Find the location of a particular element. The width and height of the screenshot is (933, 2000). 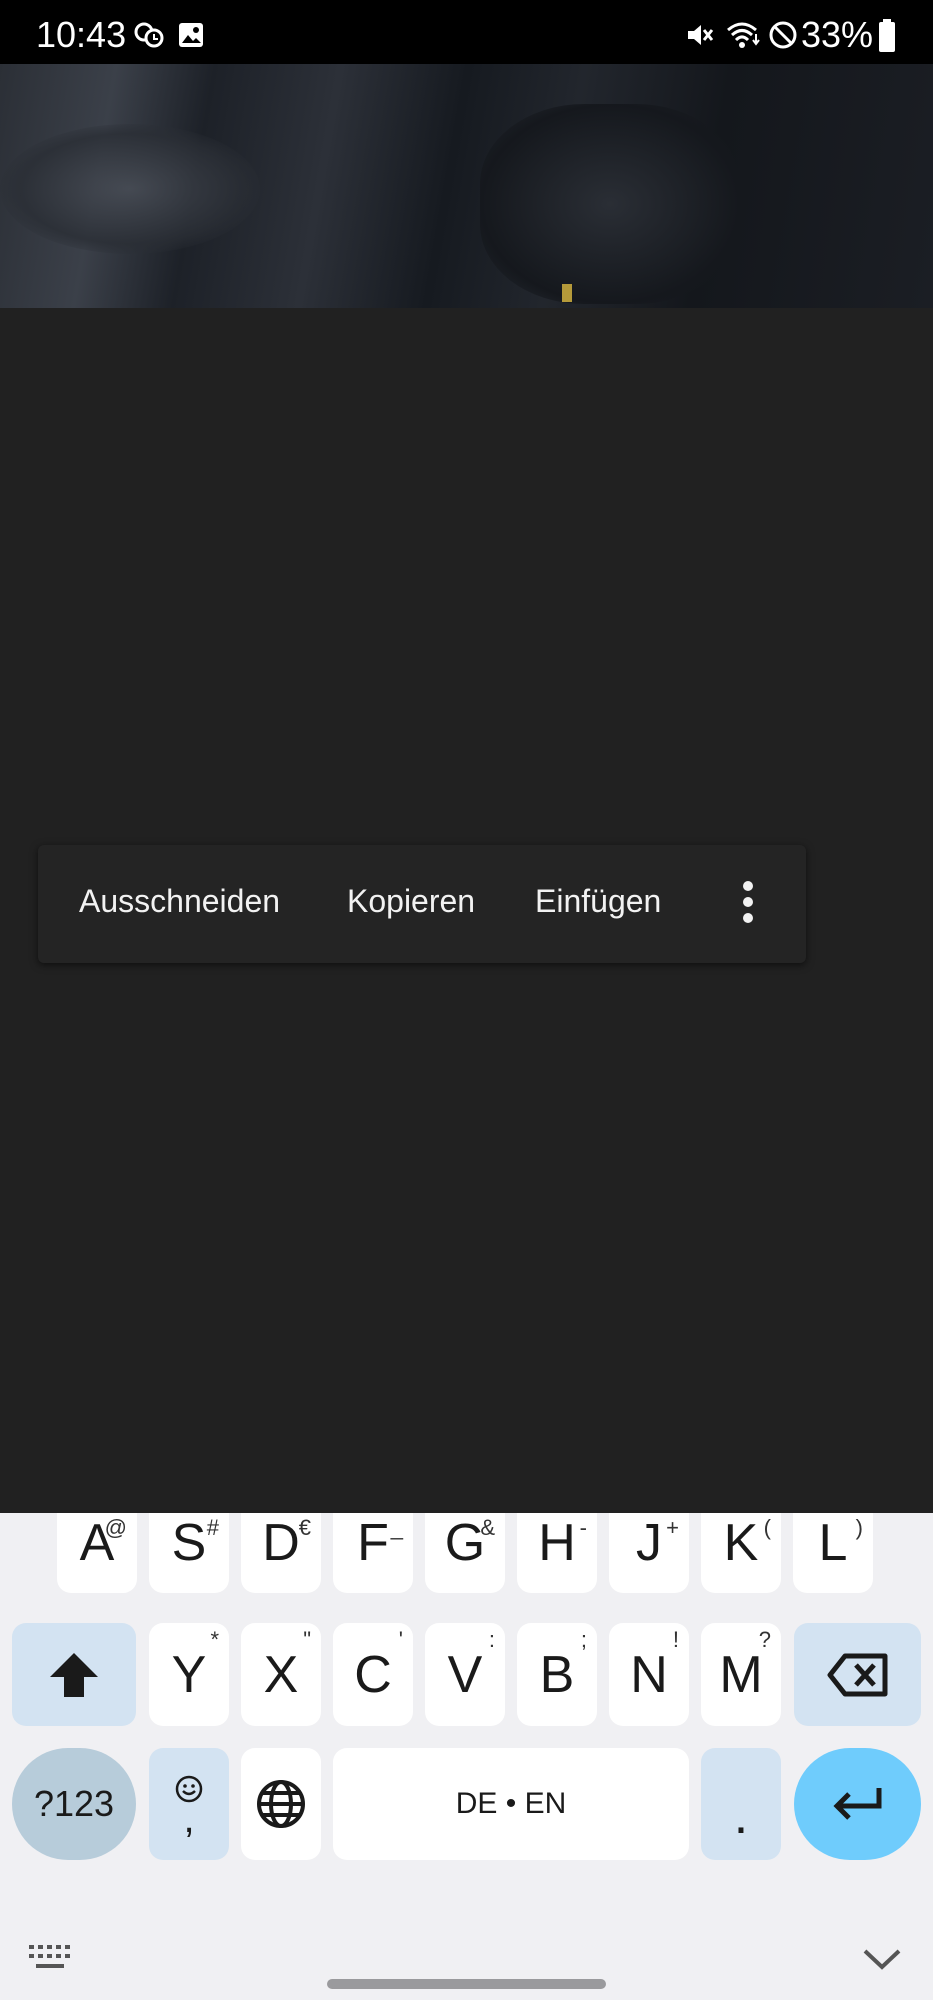

language-key is located at coordinates (281, 1804).